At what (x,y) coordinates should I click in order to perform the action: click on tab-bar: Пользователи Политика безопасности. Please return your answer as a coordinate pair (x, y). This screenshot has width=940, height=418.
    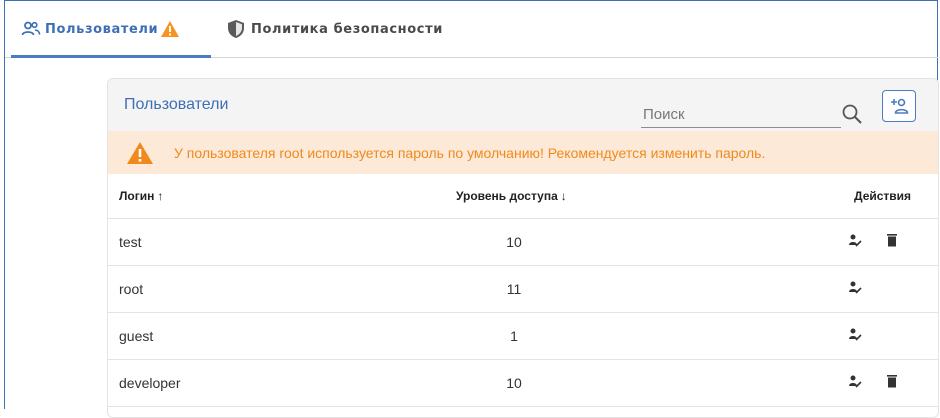
    Looking at the image, I should click on (471, 29).